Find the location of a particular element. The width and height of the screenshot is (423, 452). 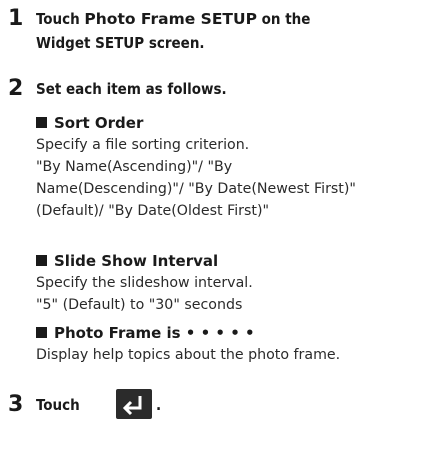

step-3-period: . is located at coordinates (159, 405).